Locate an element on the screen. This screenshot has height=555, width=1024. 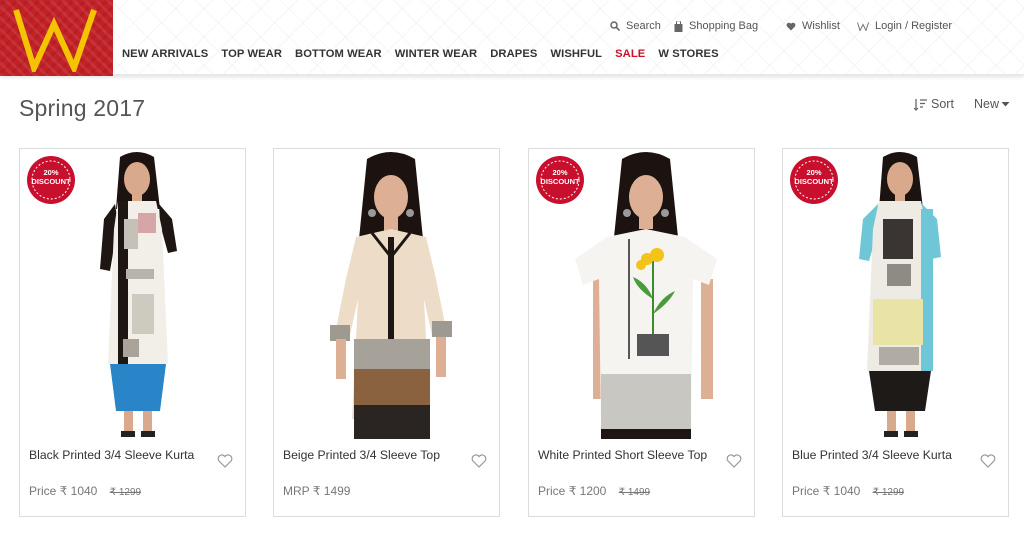
nav-bottom-wear: BOTTOM WEAR is located at coordinates (338, 54).